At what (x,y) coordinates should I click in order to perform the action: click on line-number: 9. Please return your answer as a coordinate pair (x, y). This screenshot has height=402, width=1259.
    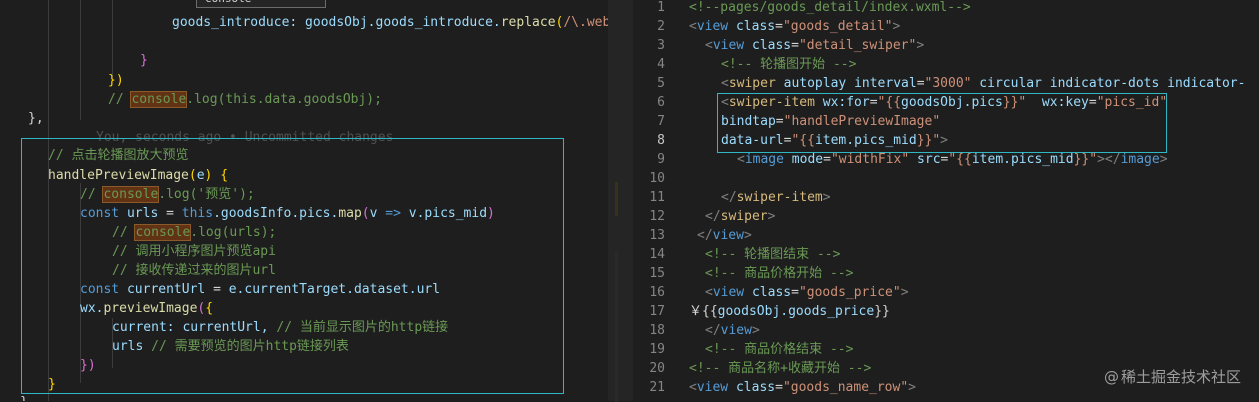
    Looking at the image, I should click on (661, 159).